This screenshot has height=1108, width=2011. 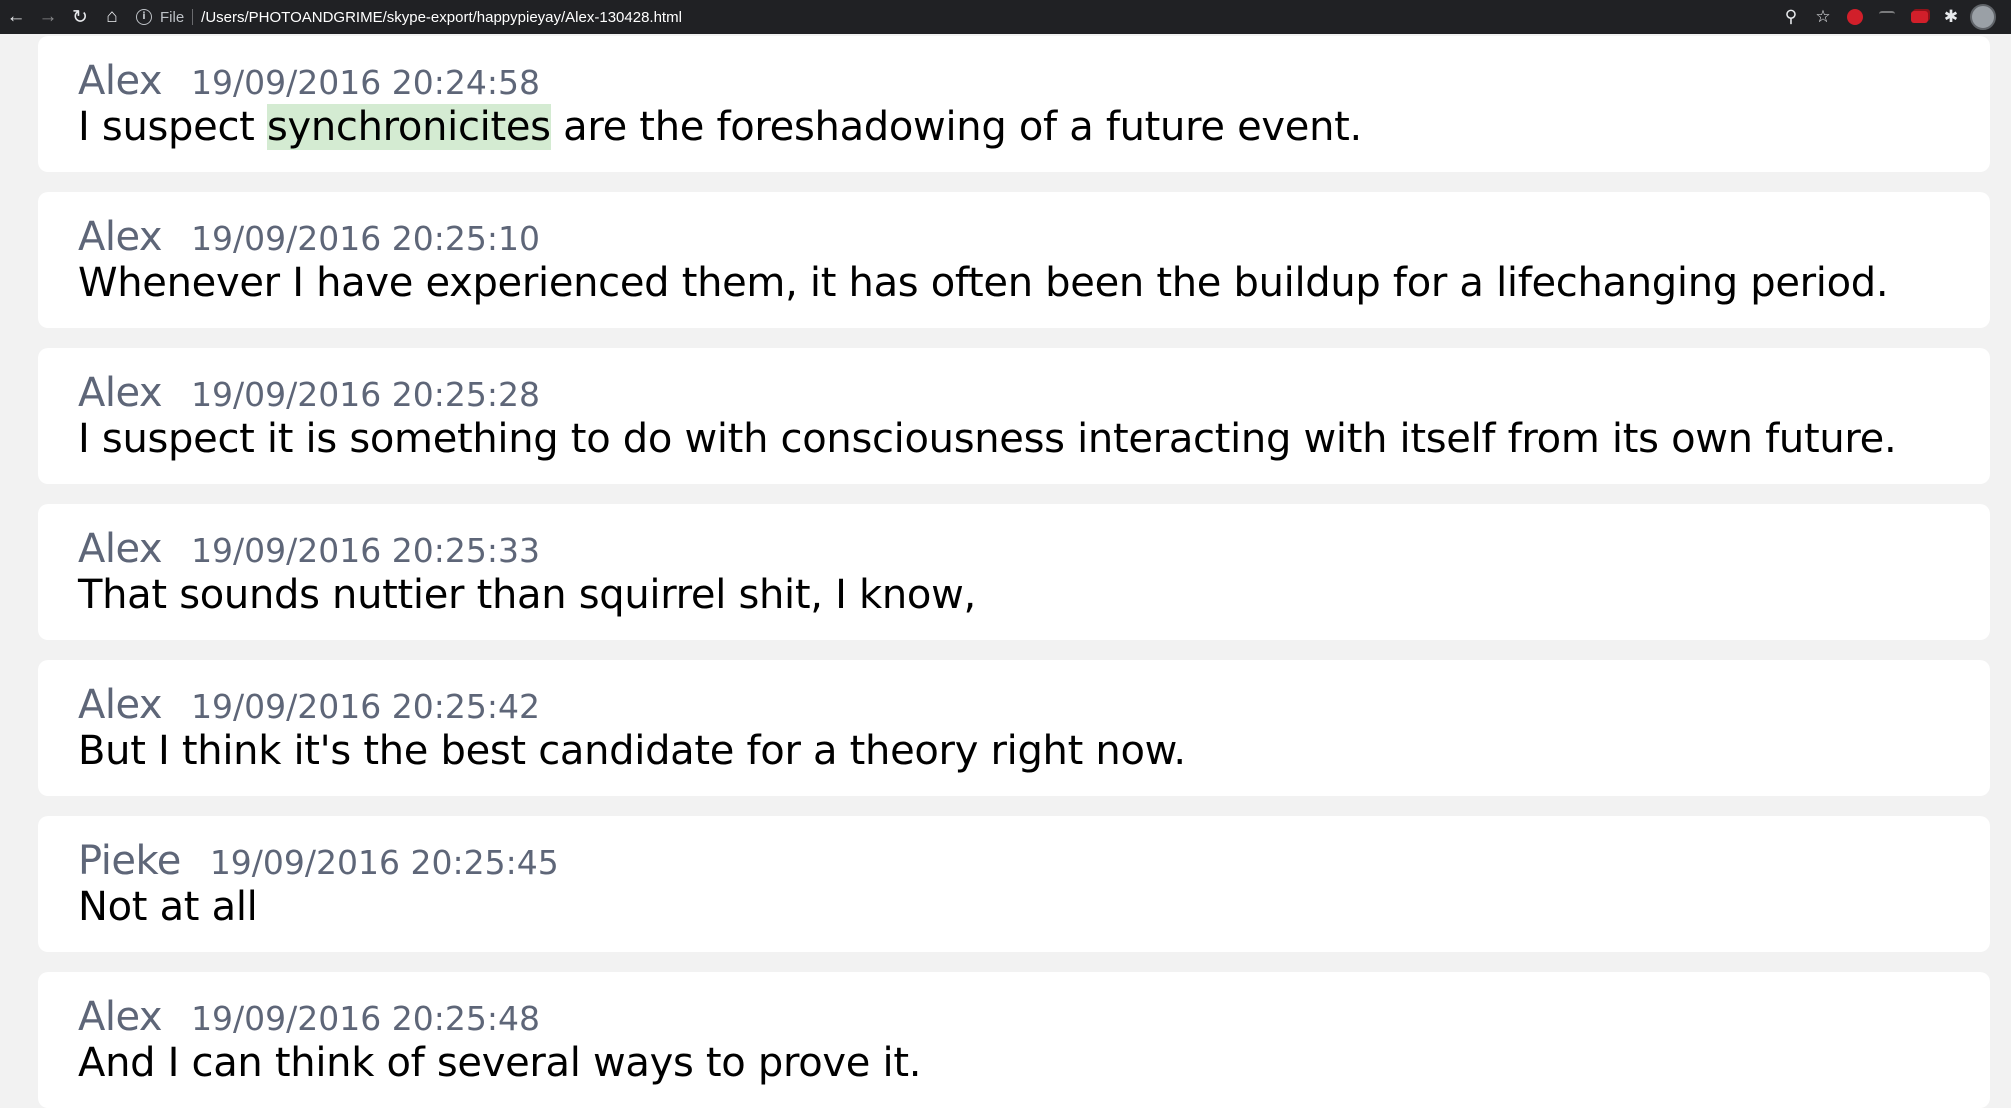 What do you see at coordinates (1014, 884) in the screenshot?
I see `message-card: Pieke 19/09/2016 20:25:45 Not at all` at bounding box center [1014, 884].